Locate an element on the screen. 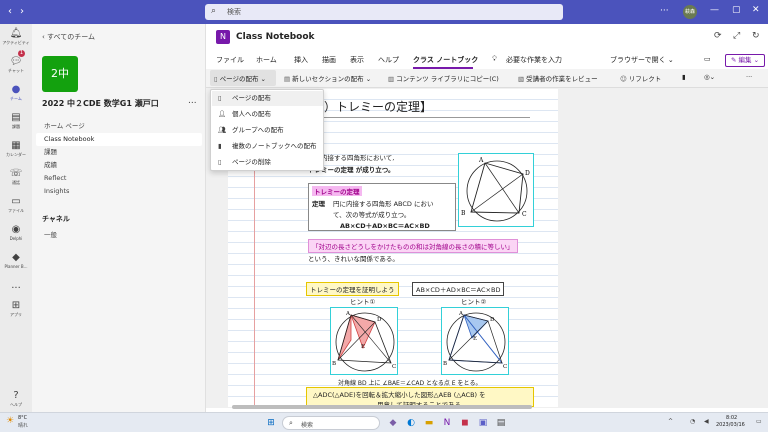 Image resolution: width=768 pixels, height=432 pixels. reflect-button: ☺ リフレクト is located at coordinates (640, 78).